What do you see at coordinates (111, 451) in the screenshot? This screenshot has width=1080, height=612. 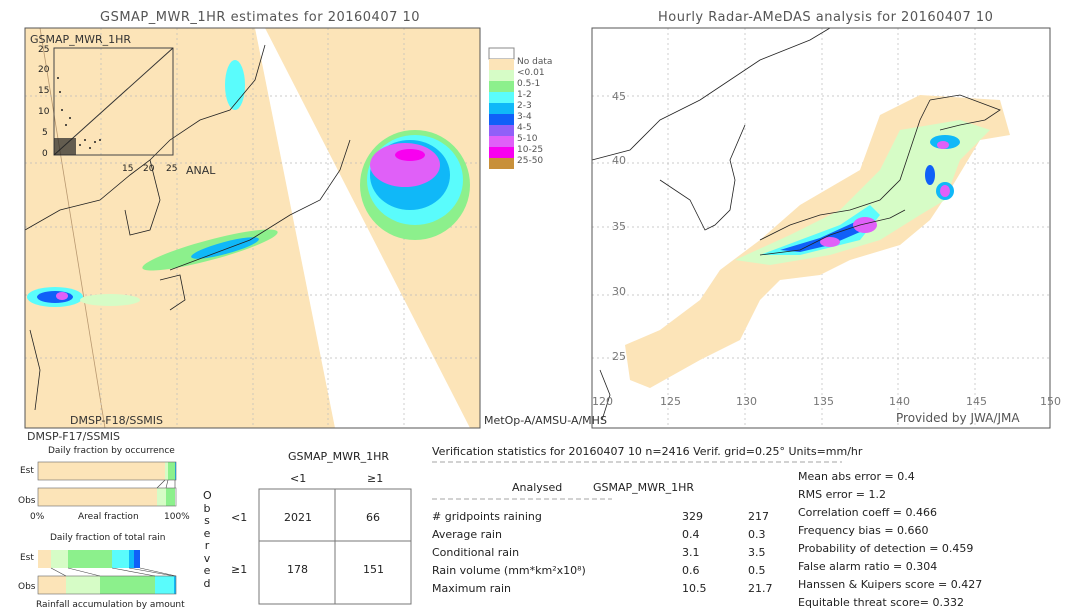 I see `occurrence-title: Daily fraction by occurrence` at bounding box center [111, 451].